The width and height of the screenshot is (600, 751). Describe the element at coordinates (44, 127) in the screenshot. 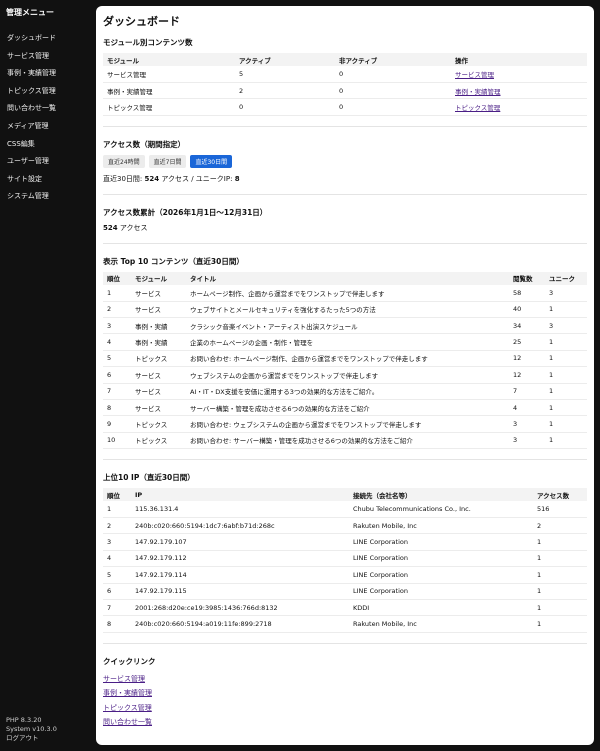

I see `sidebar-item-media: メディア管理` at that location.